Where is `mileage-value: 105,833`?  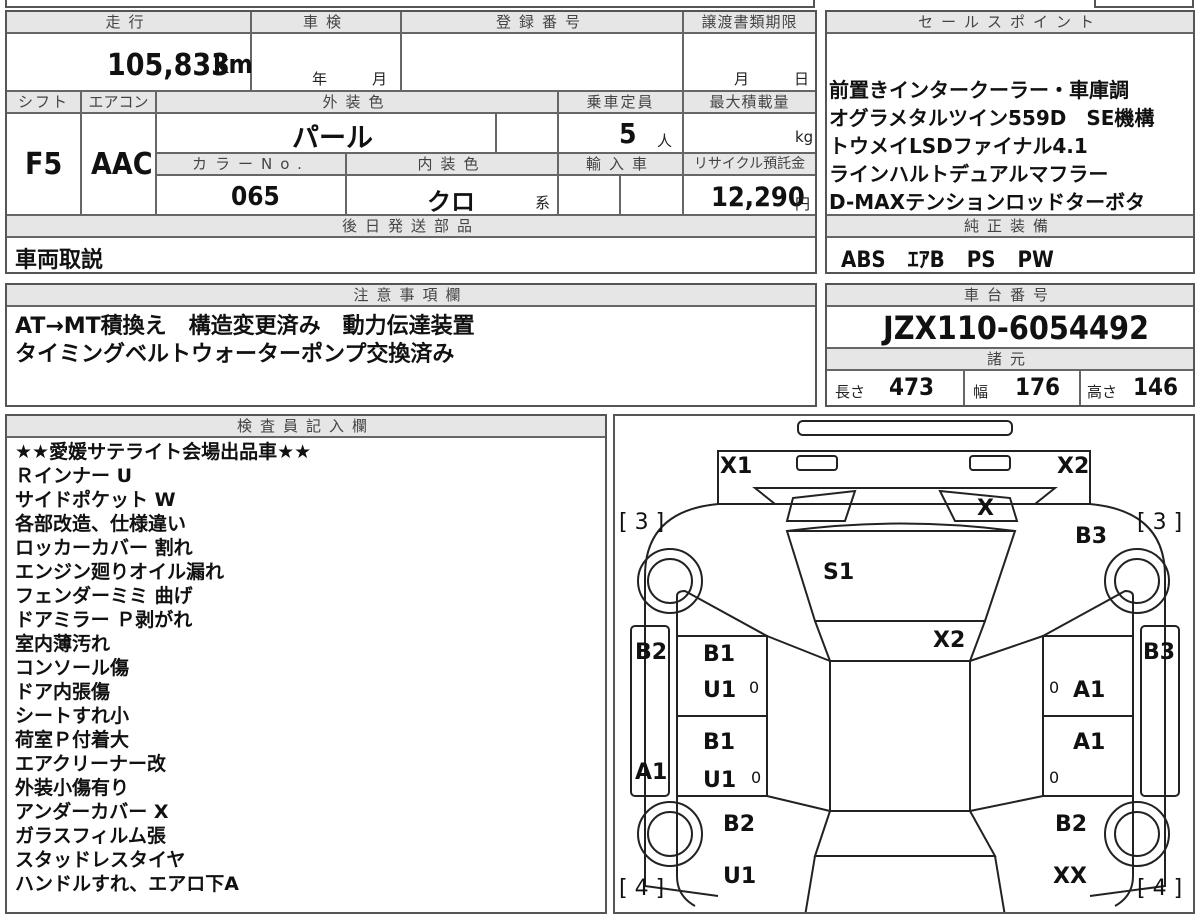 mileage-value: 105,833 is located at coordinates (168, 65).